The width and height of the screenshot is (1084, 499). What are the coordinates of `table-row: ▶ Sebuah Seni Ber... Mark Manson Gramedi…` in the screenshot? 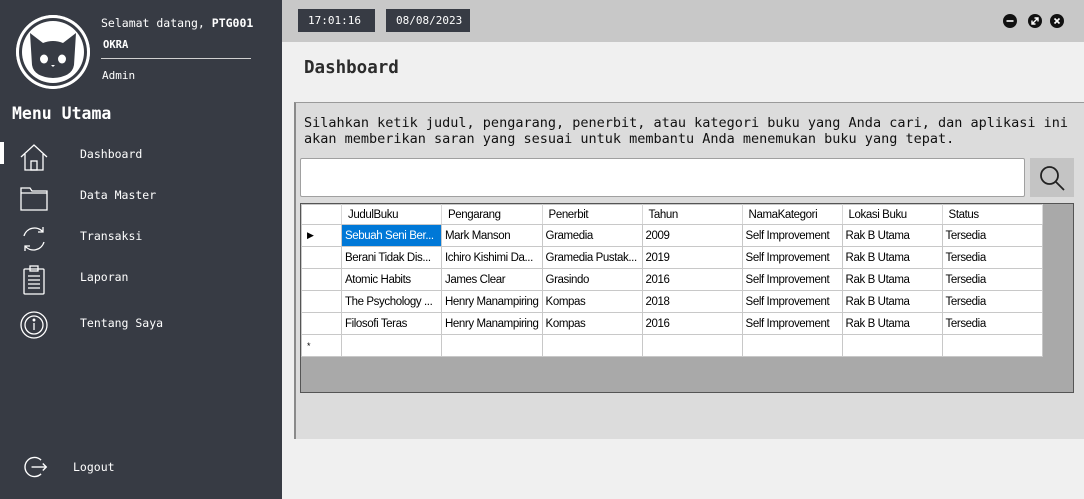 It's located at (672, 235).